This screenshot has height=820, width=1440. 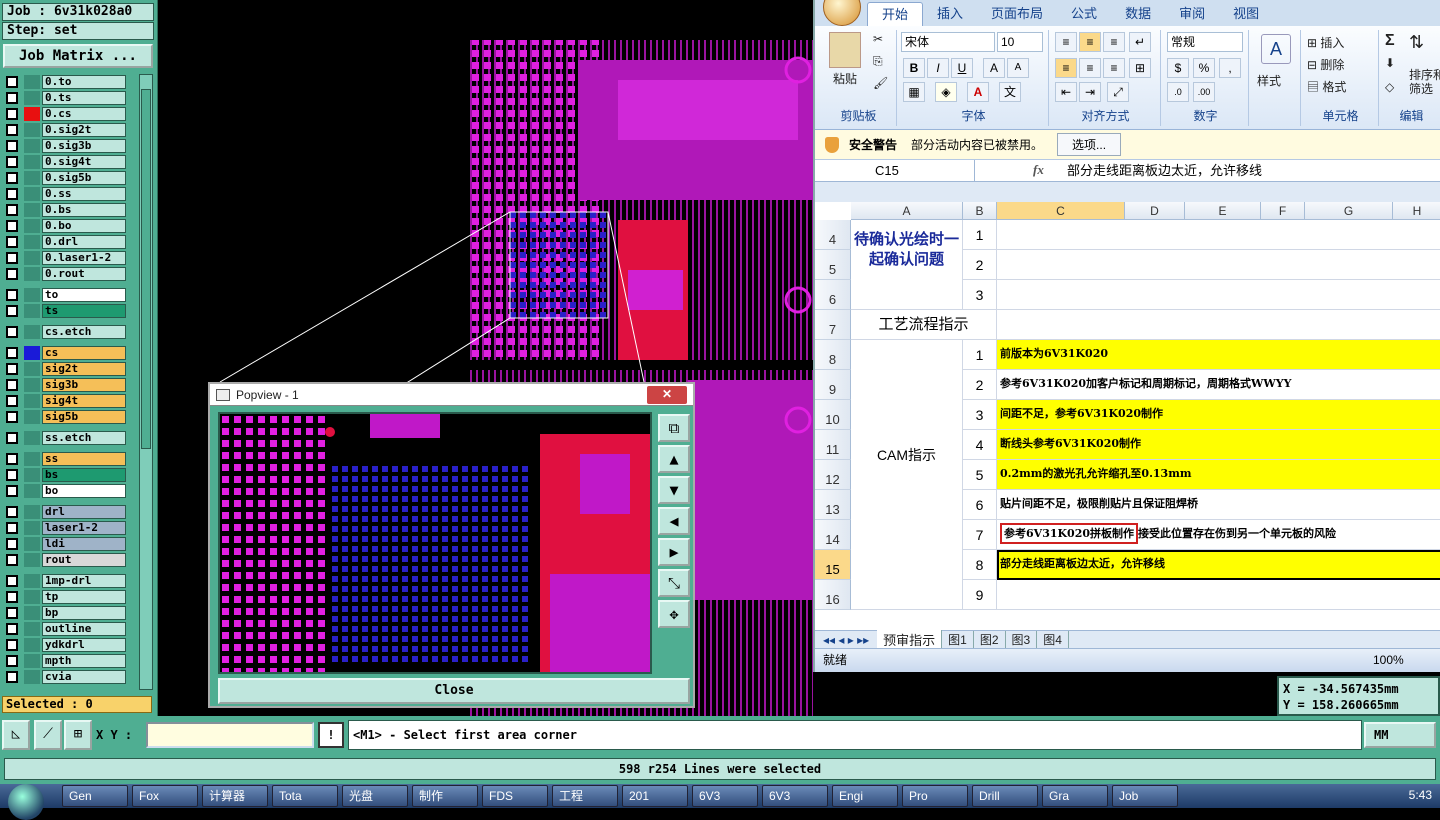 What do you see at coordinates (84, 332) in the screenshot?
I see `layer-name: cs.etch` at bounding box center [84, 332].